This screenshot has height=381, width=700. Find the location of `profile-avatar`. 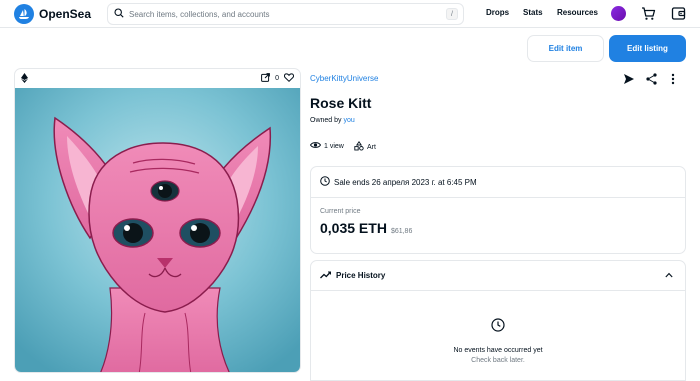

profile-avatar is located at coordinates (618, 13).